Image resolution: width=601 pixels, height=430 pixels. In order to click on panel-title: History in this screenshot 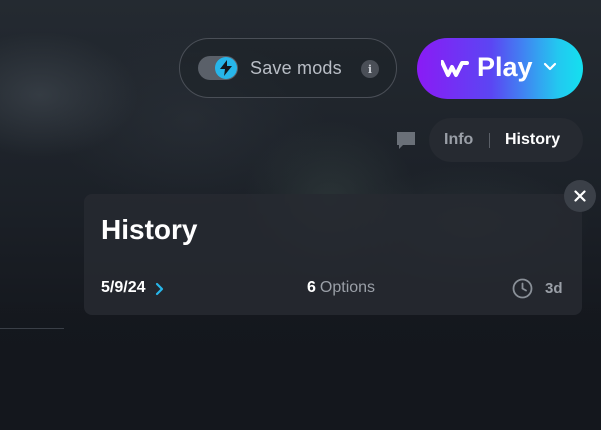, I will do `click(149, 229)`.